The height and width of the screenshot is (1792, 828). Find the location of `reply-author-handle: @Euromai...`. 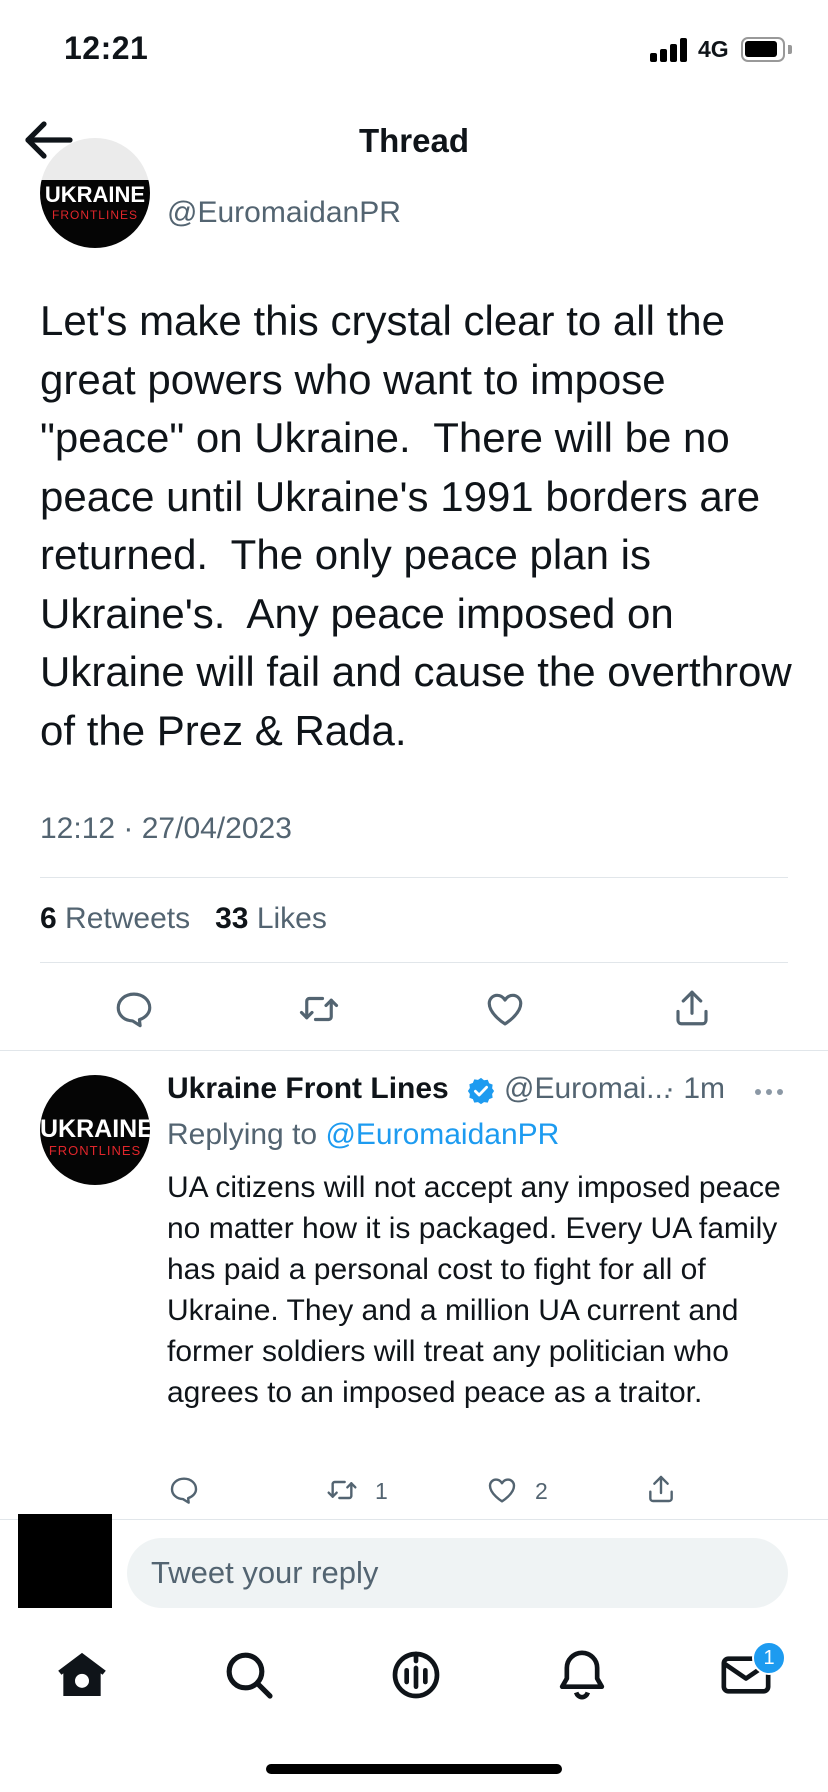

reply-author-handle: @Euromai... is located at coordinates (587, 1089).